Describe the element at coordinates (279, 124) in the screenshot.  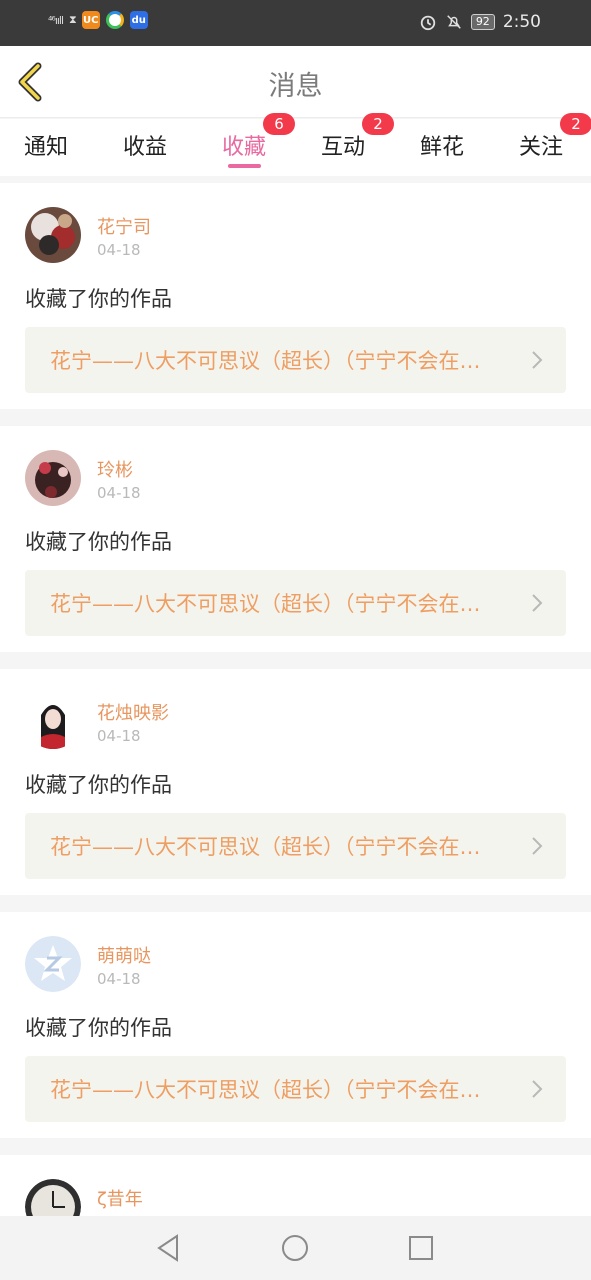
I see `favorites-badge: 6` at that location.